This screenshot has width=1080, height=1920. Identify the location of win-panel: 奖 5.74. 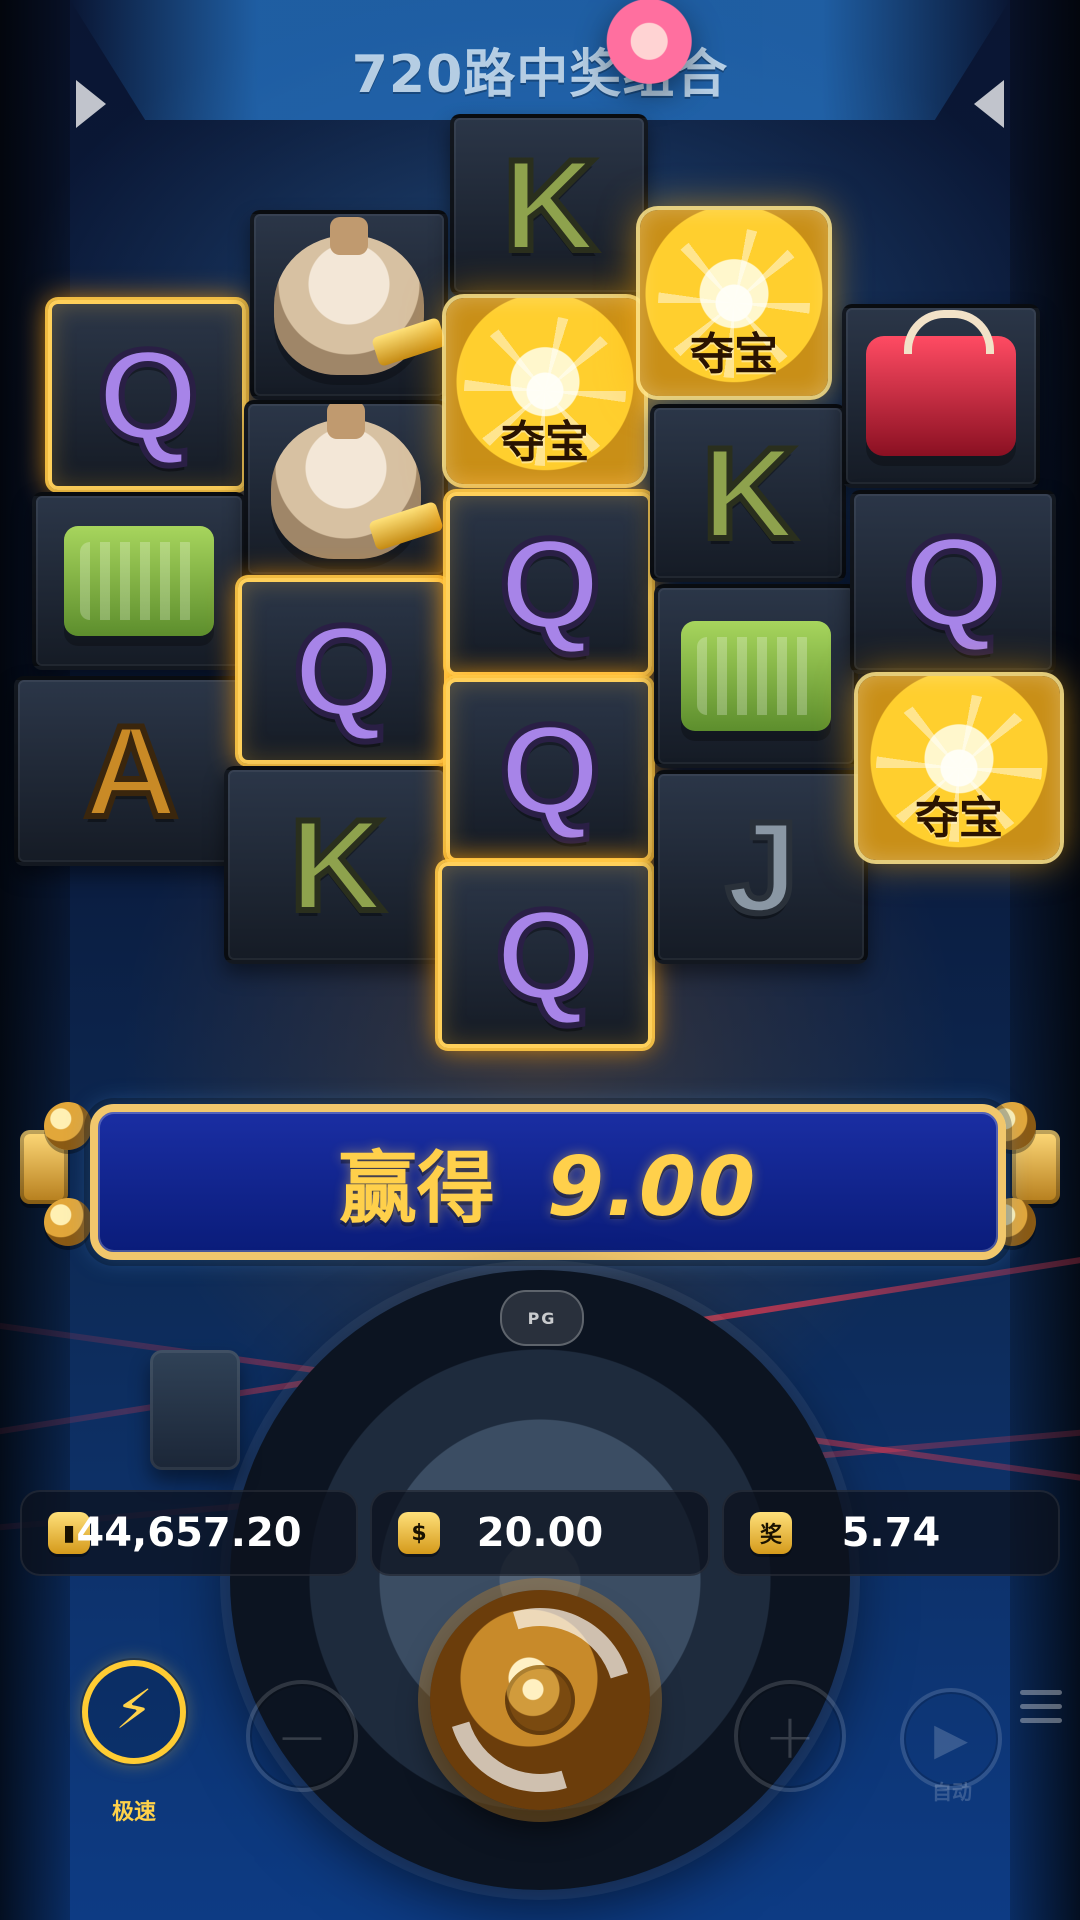
(891, 1533).